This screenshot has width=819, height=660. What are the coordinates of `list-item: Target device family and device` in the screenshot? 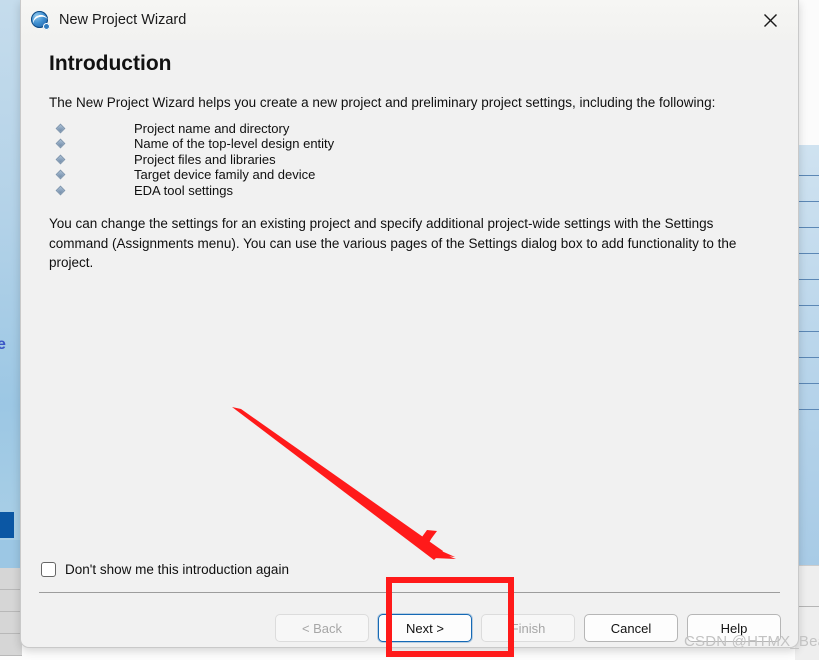 It's located at (409, 175).